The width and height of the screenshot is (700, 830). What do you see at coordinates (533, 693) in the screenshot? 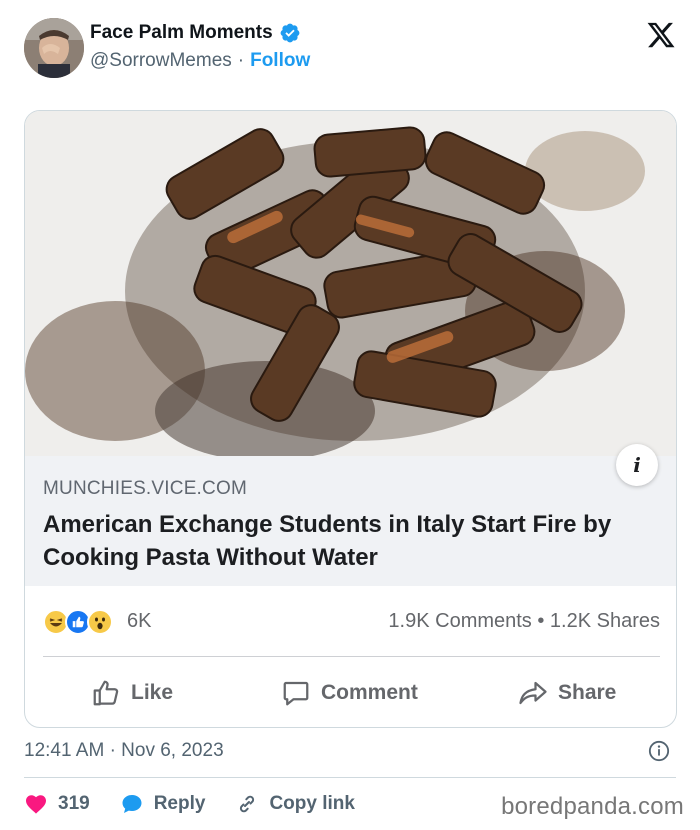
I see `share-arrow-icon` at bounding box center [533, 693].